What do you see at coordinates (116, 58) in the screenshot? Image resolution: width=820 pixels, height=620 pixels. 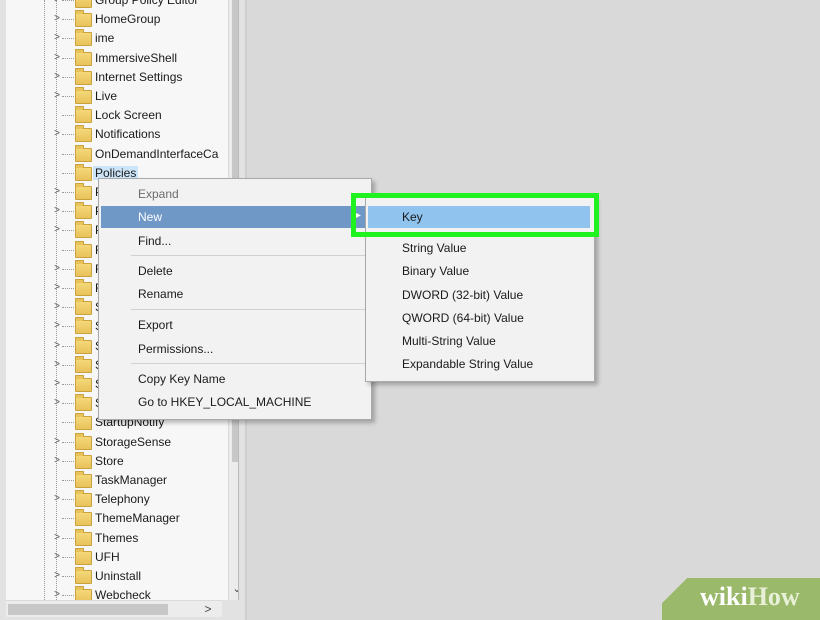 I see `tree-row: > ImmersiveShell` at bounding box center [116, 58].